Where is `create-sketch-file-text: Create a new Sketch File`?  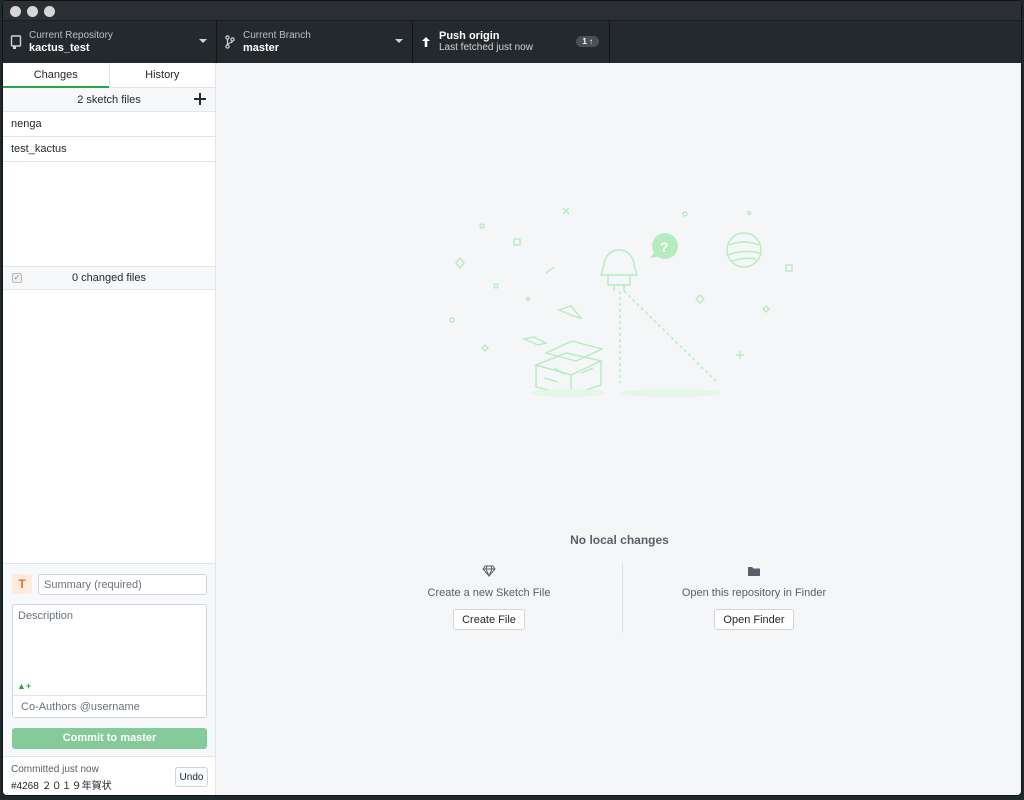
create-sketch-file-text: Create a new Sketch File is located at coordinates (489, 593).